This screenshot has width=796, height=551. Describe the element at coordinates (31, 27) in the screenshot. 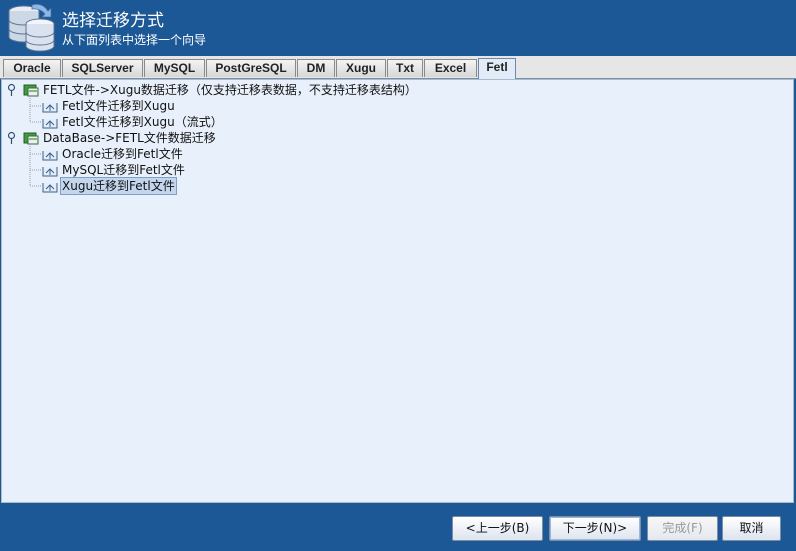

I see `database-icon` at that location.